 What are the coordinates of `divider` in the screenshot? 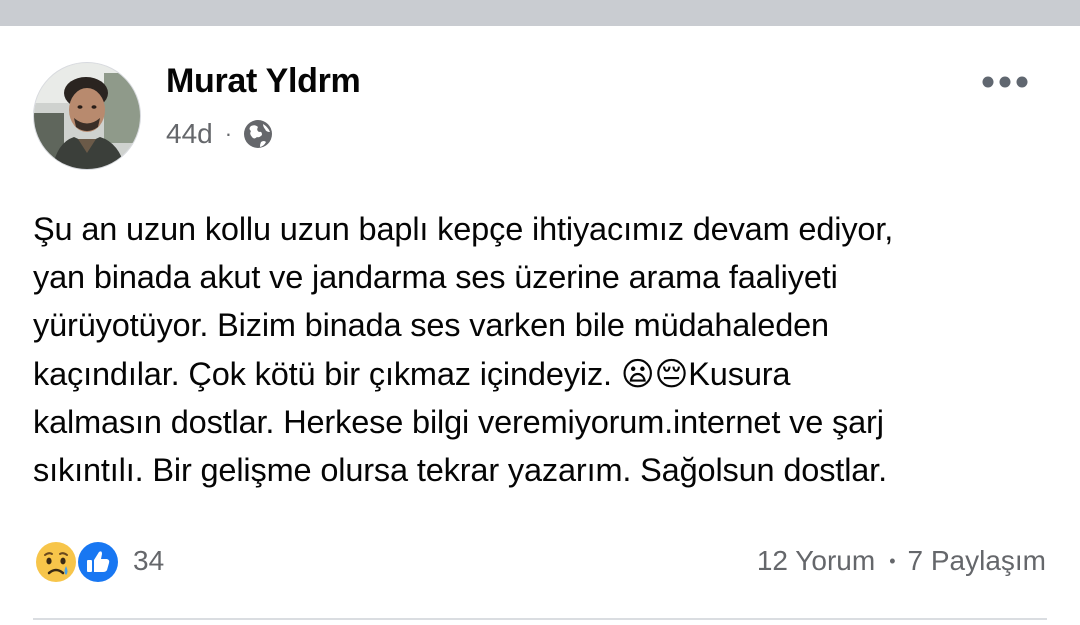 It's located at (540, 619).